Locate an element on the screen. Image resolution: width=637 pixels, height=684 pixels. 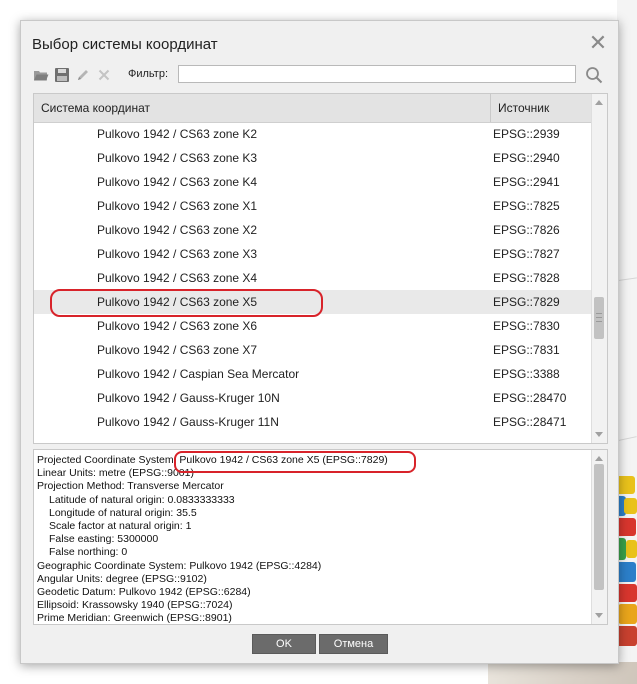
row-source: EPSG::7831 is located at coordinates (526, 350).